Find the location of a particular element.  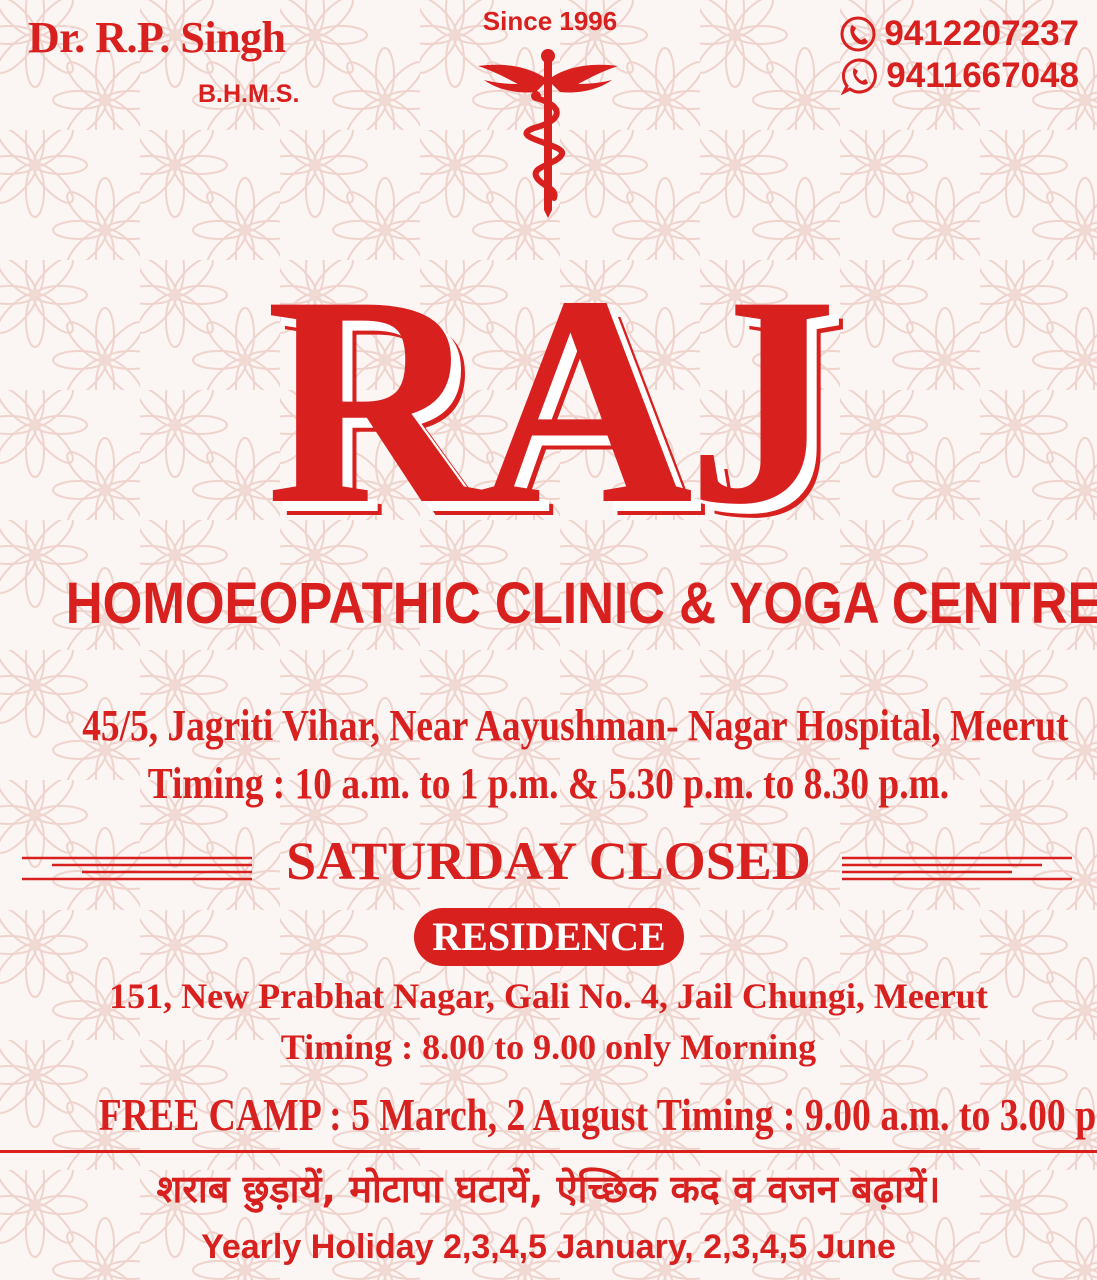

residence-badge: RESIDENCE is located at coordinates (549, 937).